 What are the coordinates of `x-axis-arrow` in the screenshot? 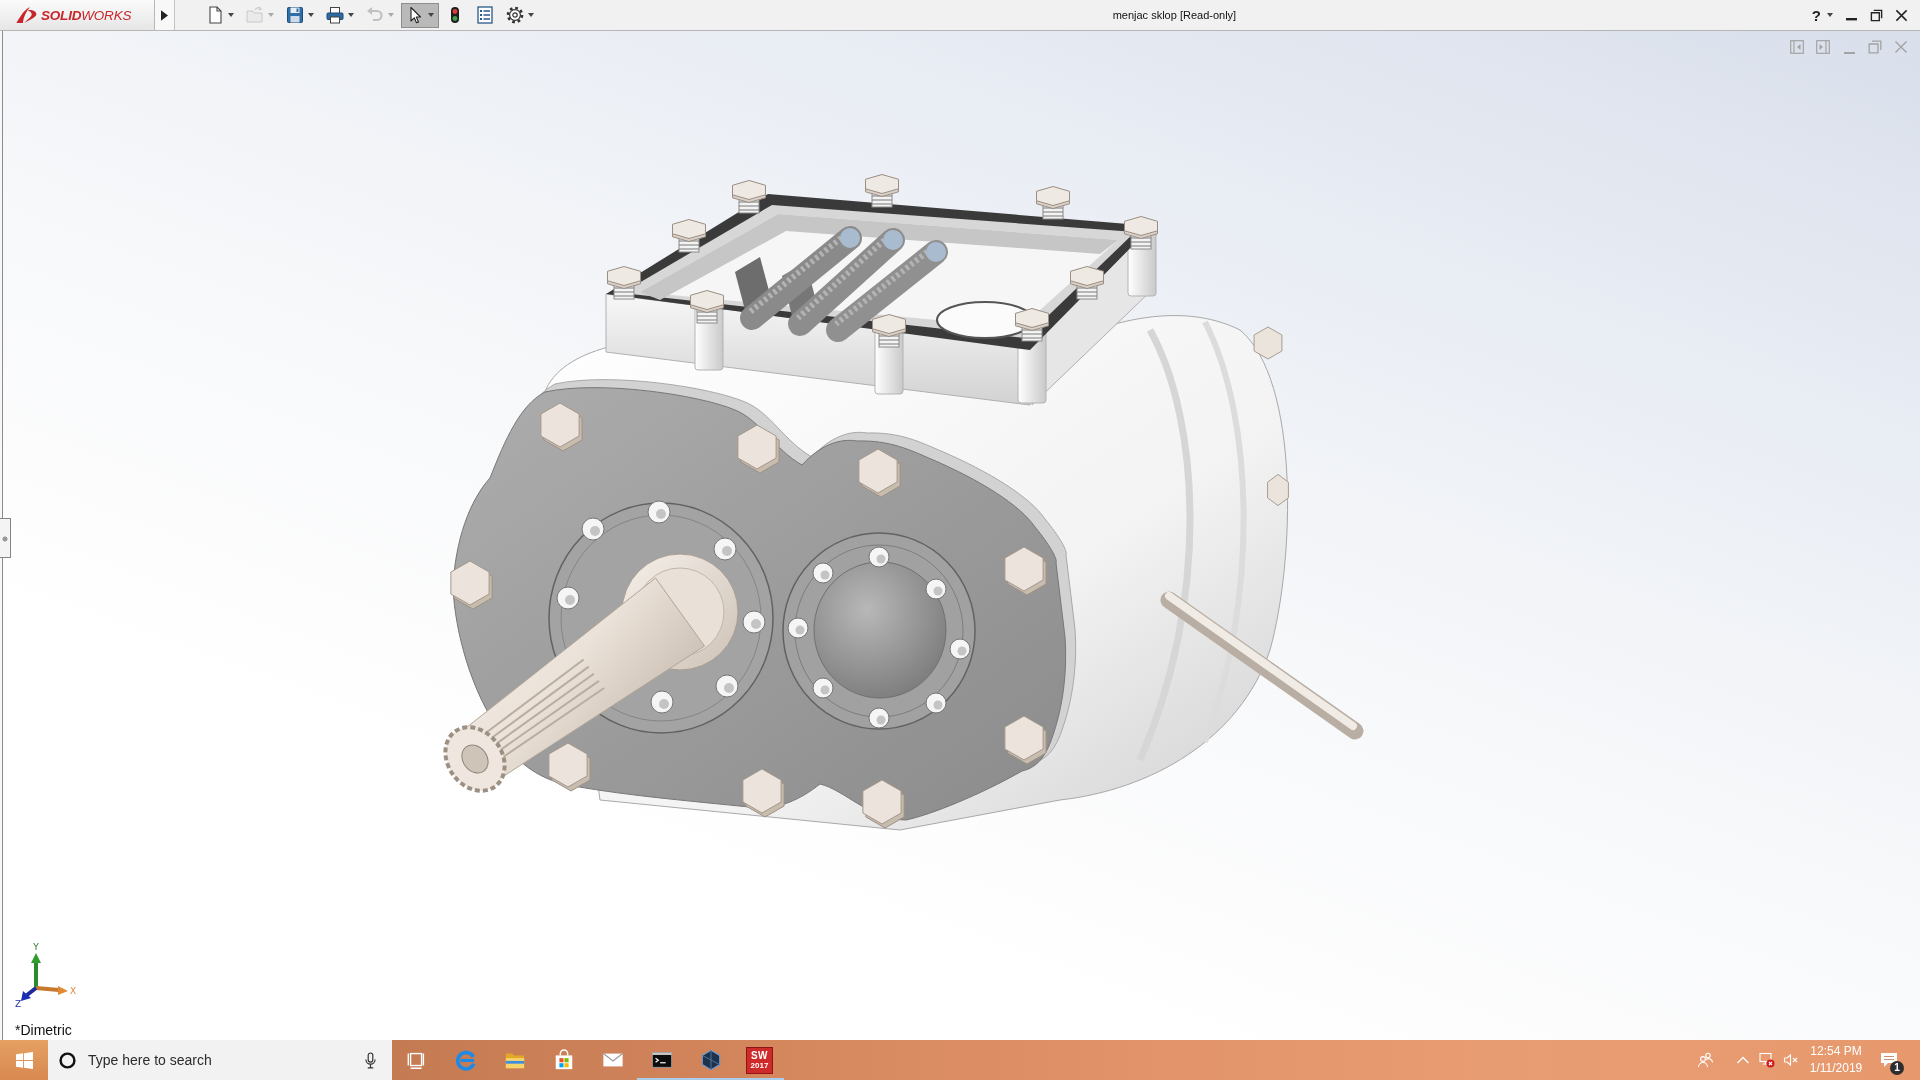 It's located at (51, 990).